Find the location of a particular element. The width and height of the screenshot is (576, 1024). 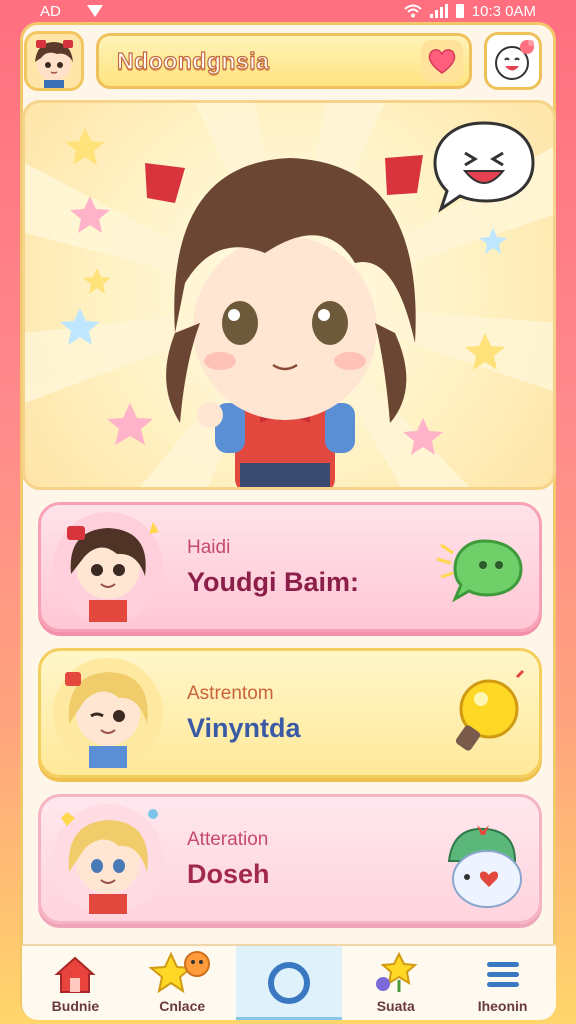

home-icon is located at coordinates (75, 974).